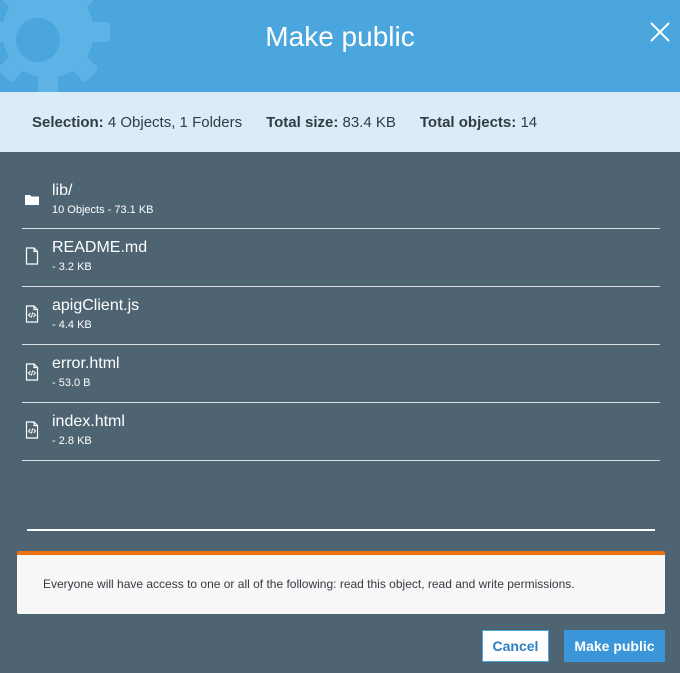 The image size is (680, 673). Describe the element at coordinates (32, 200) in the screenshot. I see `folder-icon` at that location.